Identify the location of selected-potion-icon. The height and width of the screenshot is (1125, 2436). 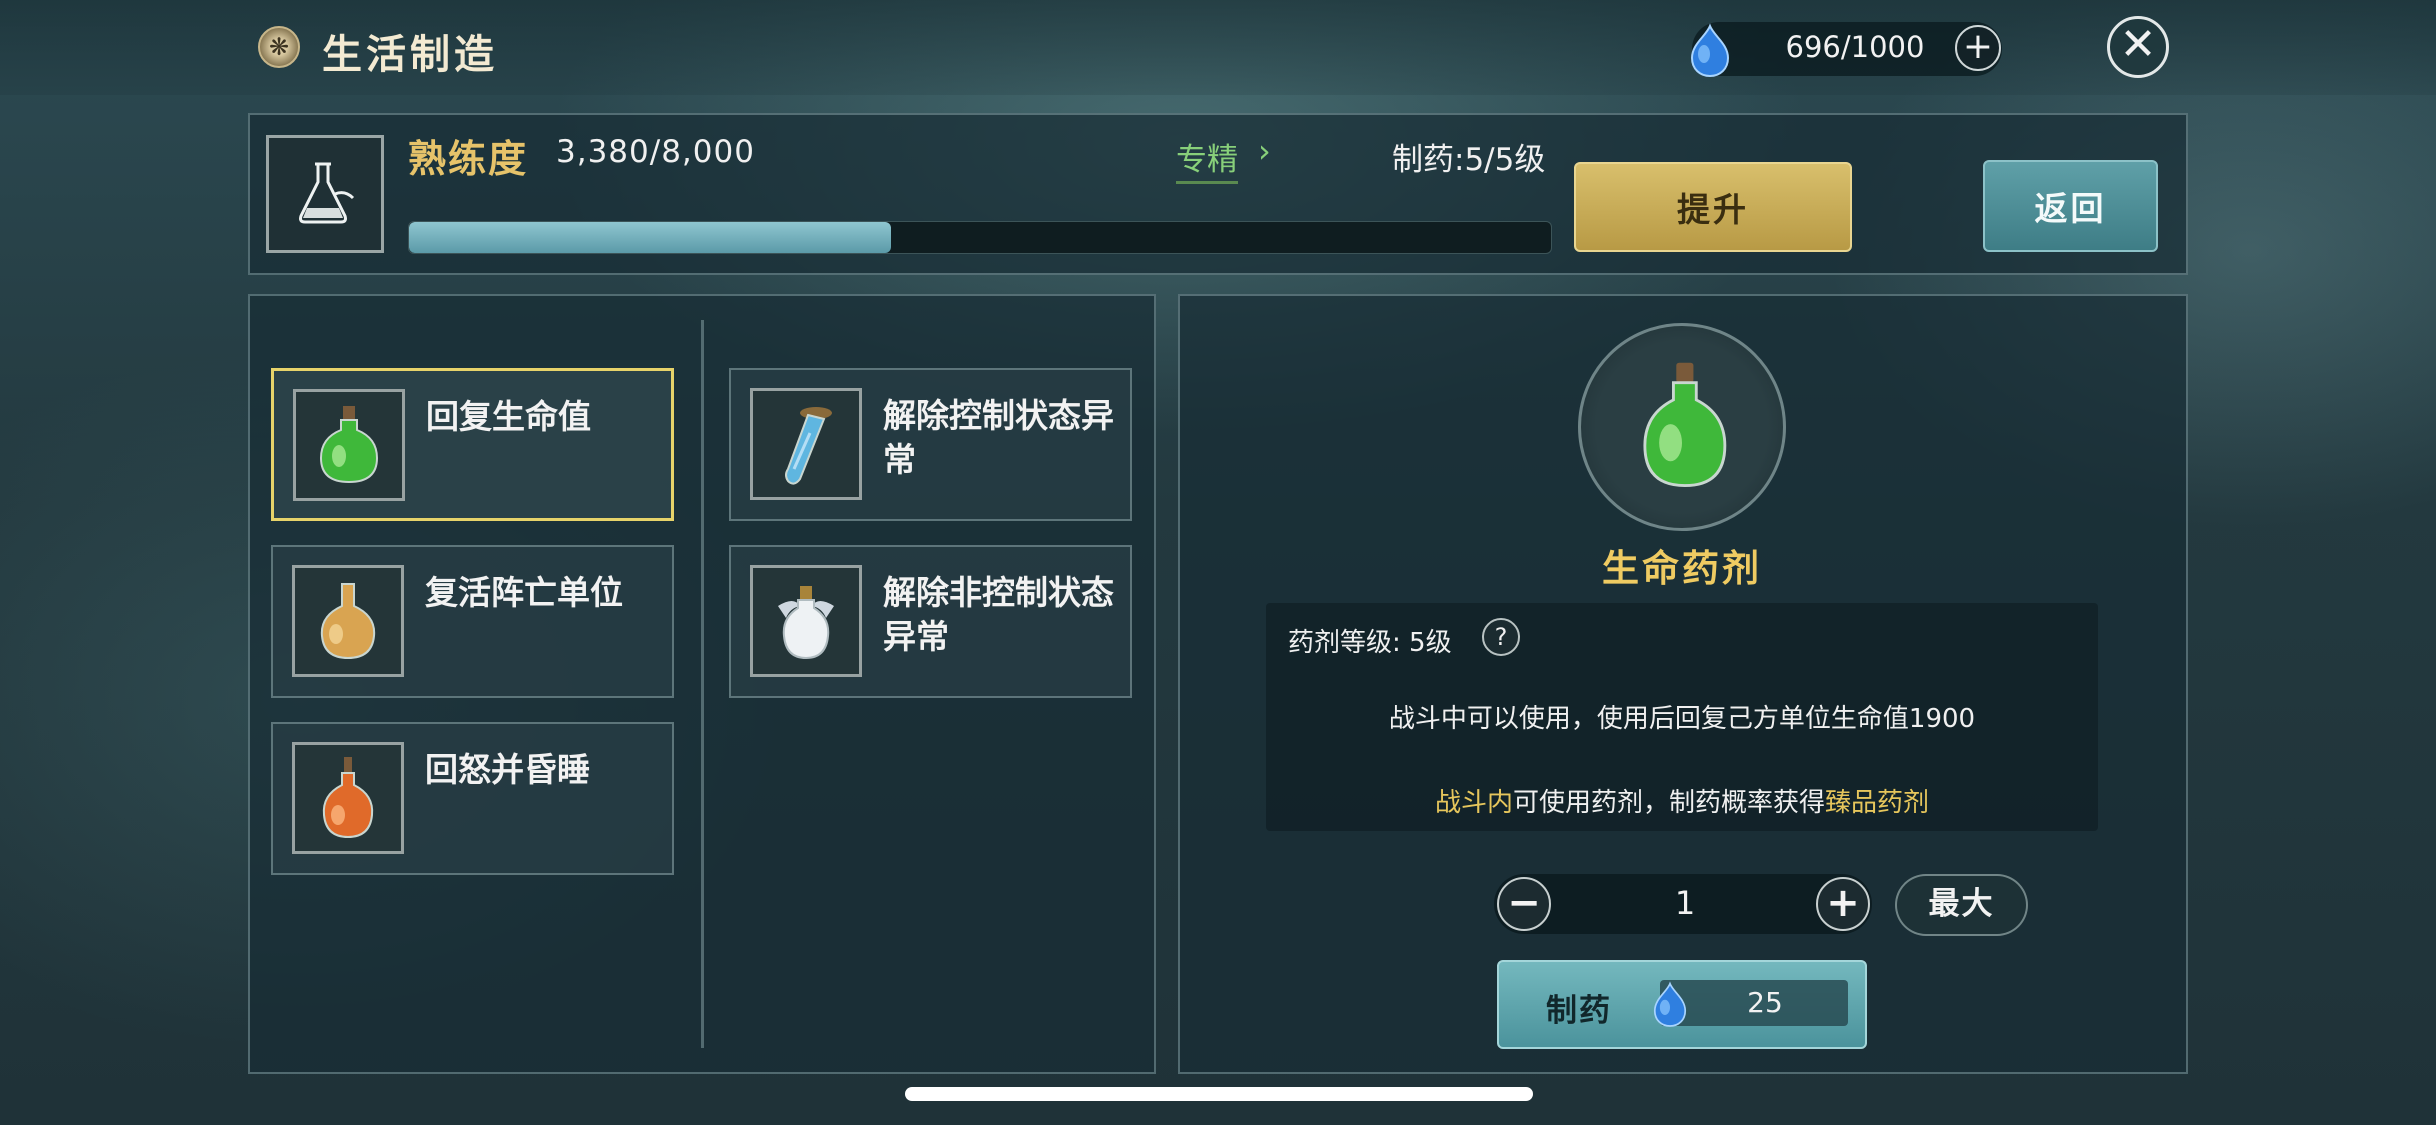
(1682, 427).